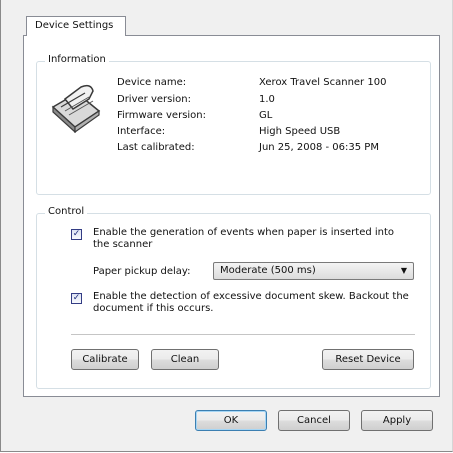 The image size is (453, 453). What do you see at coordinates (319, 147) in the screenshot?
I see `last-calibrated-value: Jun 25, 2008 - 06:35 PM` at bounding box center [319, 147].